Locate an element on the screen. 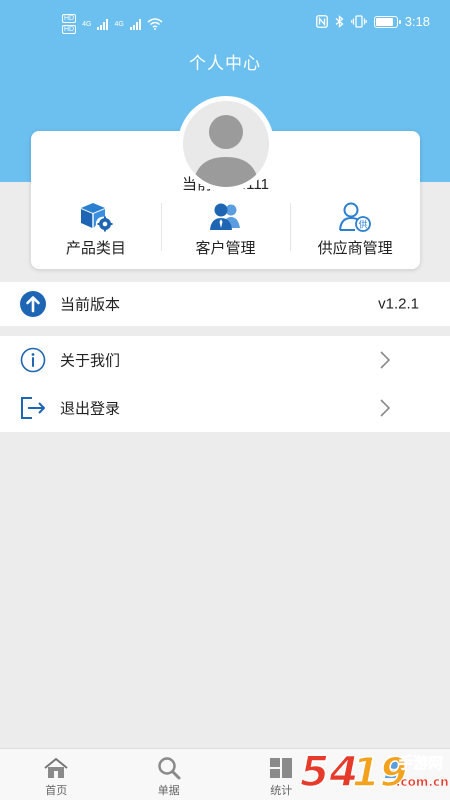 The height and width of the screenshot is (800, 450). logout-icon is located at coordinates (33, 408).